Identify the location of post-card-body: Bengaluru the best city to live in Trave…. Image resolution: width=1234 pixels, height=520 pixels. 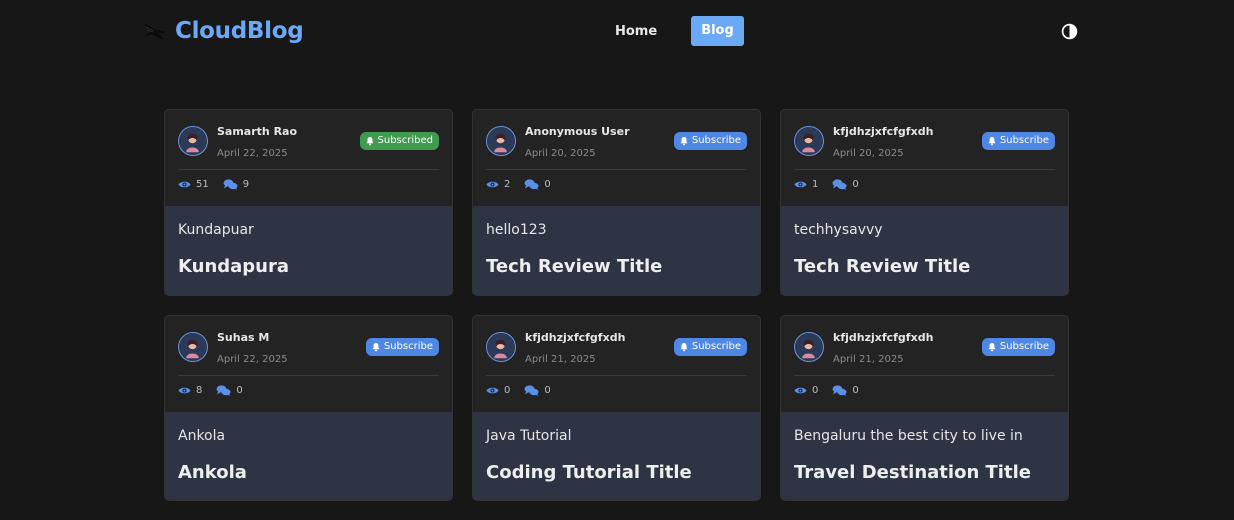
(924, 456).